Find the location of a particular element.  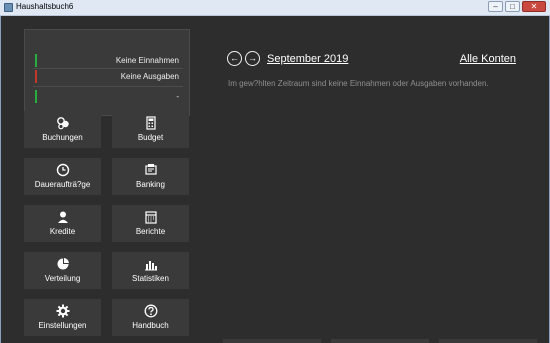

tile-label: Statistiken is located at coordinates (150, 278).